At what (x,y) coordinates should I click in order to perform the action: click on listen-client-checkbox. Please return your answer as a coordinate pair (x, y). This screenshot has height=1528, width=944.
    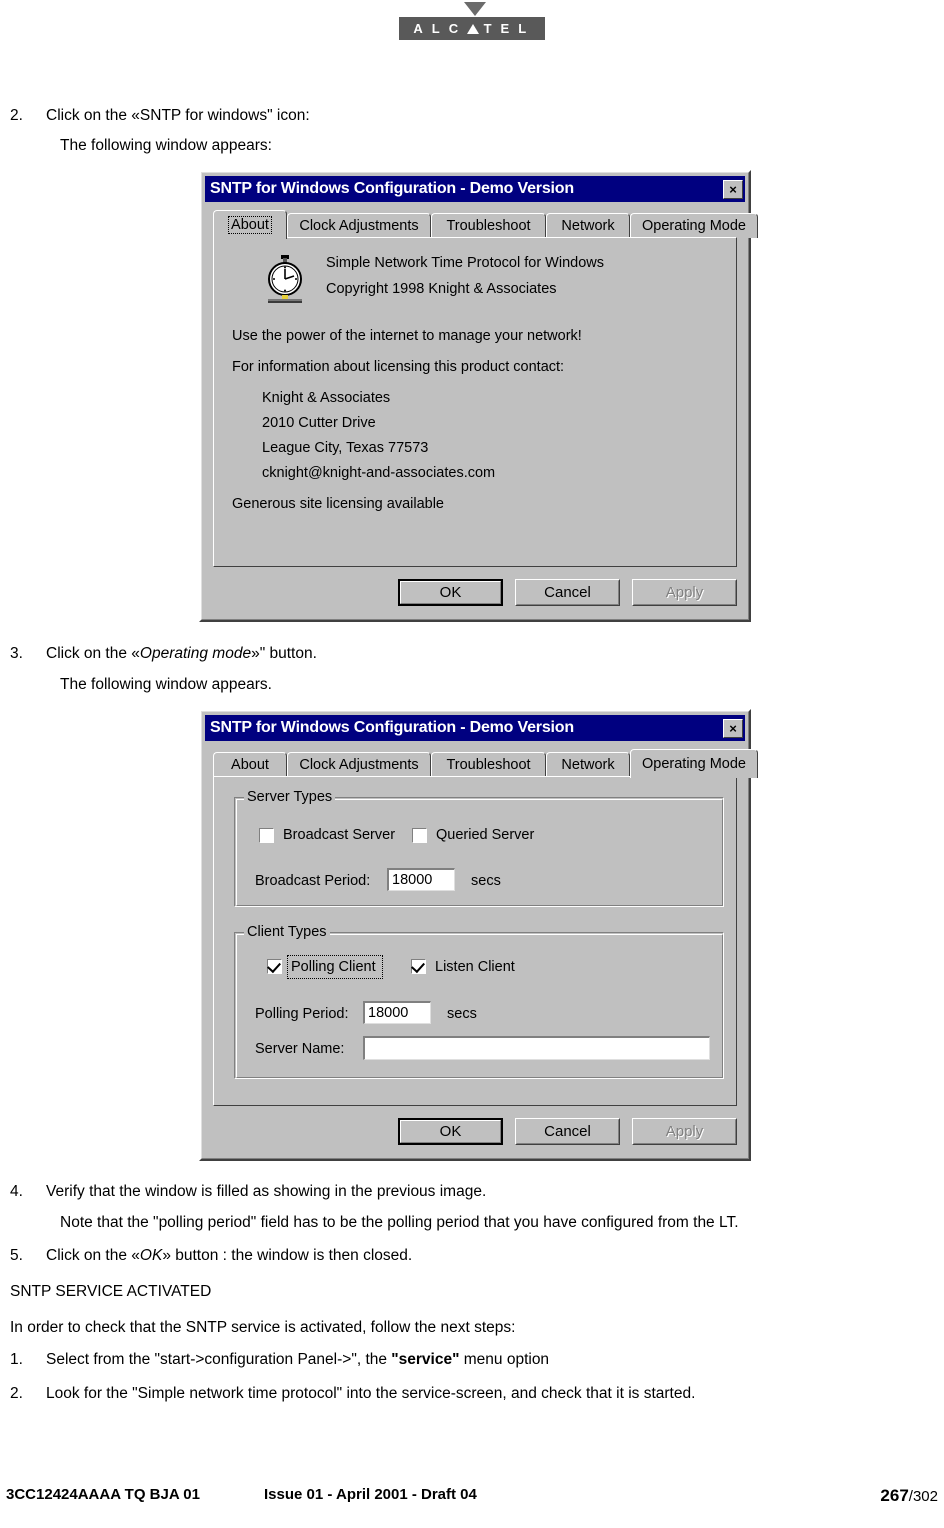
    Looking at the image, I should click on (418, 966).